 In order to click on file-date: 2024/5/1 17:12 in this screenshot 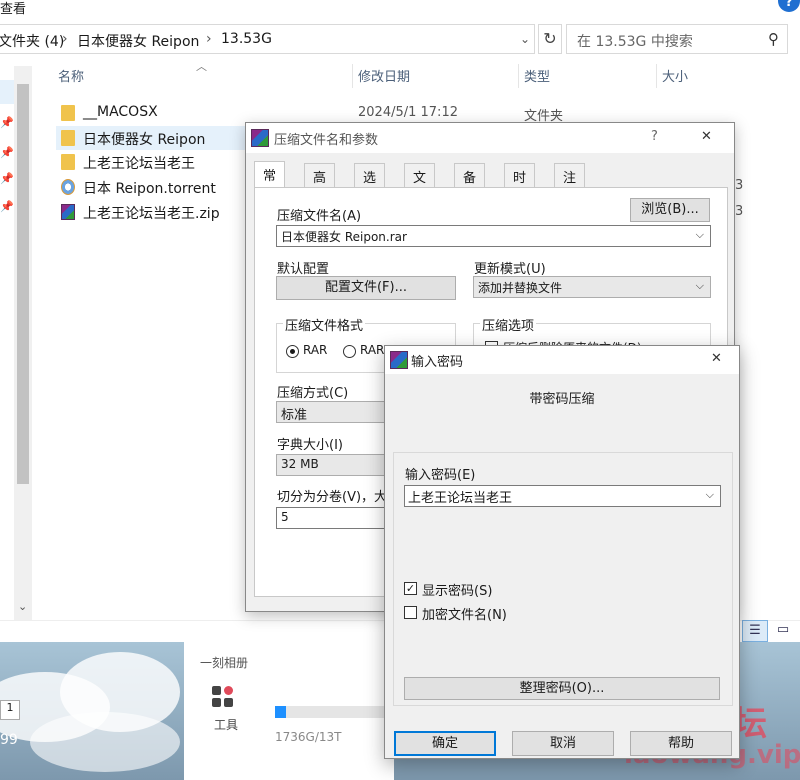, I will do `click(408, 112)`.